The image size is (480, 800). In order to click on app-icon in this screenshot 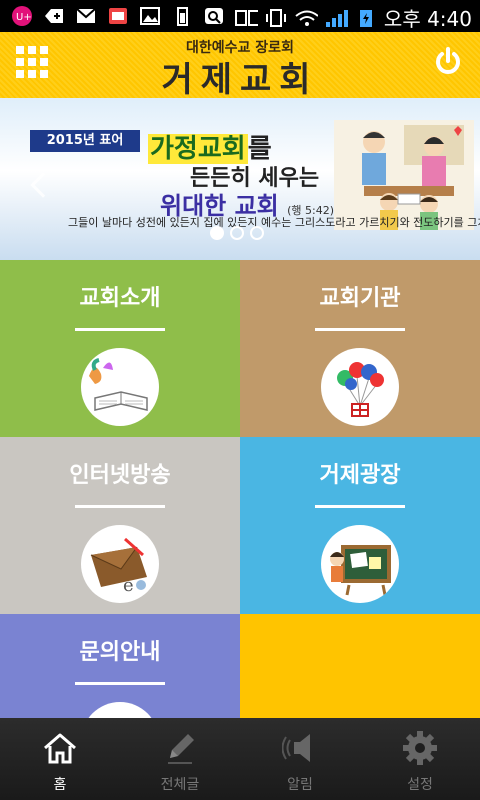, I will do `click(118, 16)`.